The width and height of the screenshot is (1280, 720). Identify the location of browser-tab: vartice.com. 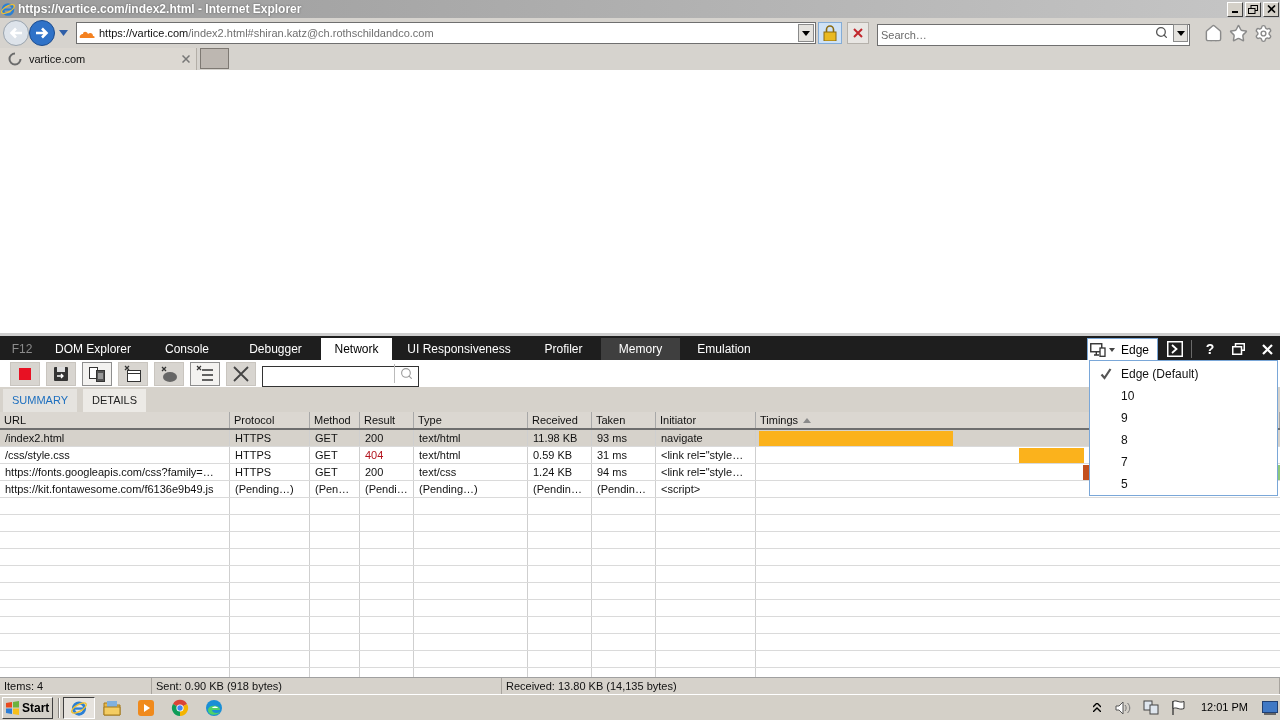
(98, 59).